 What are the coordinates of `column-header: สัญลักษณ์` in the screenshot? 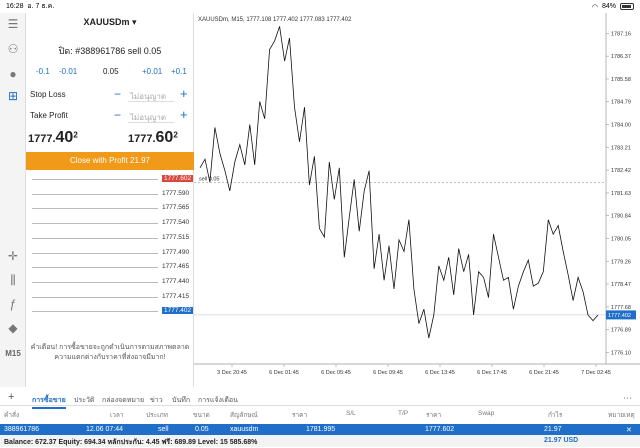 It's located at (244, 415).